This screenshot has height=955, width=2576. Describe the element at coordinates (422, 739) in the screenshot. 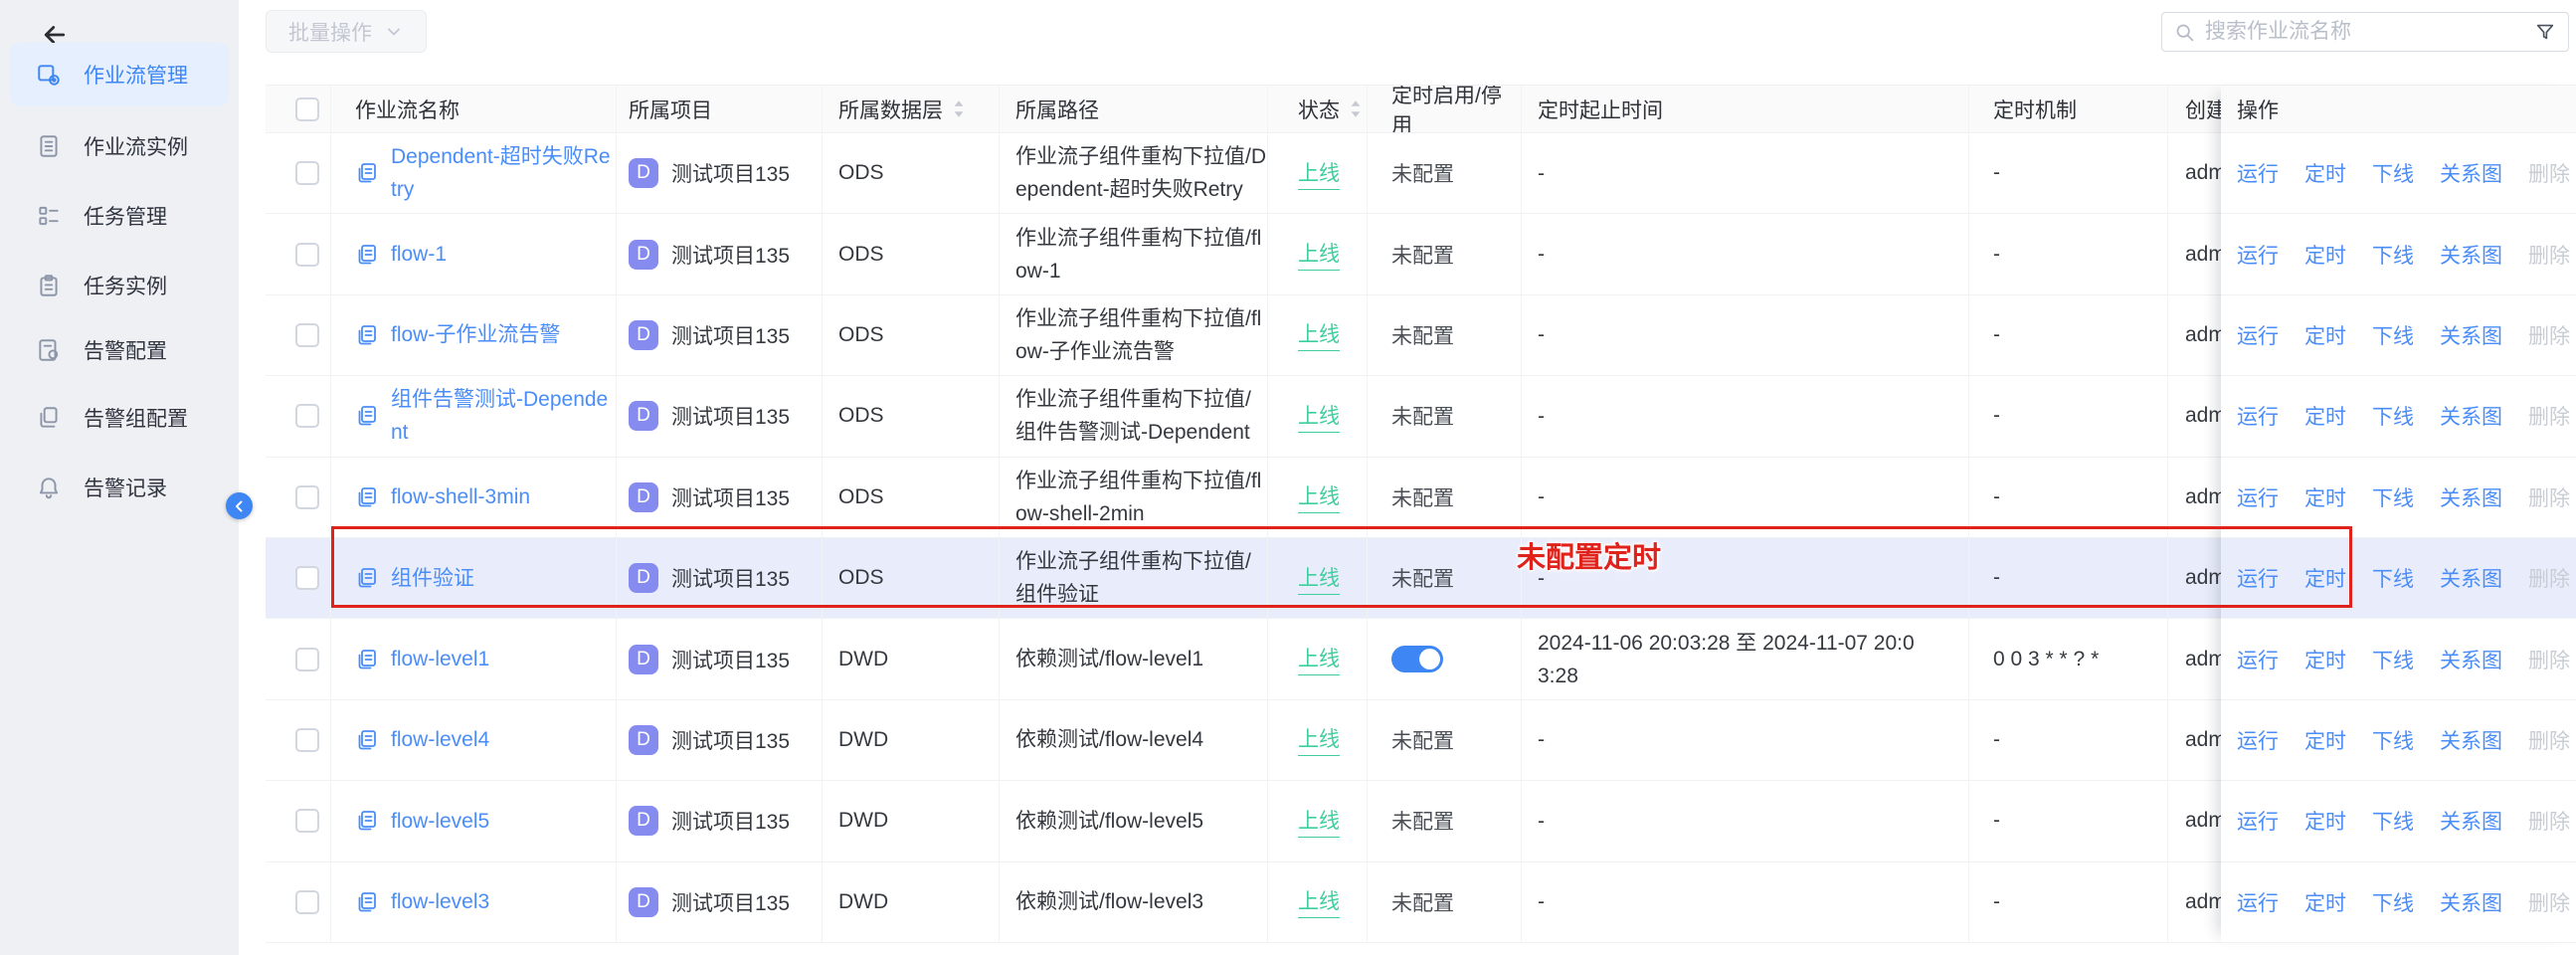

I see `workflow-name-link: flow-level4` at that location.